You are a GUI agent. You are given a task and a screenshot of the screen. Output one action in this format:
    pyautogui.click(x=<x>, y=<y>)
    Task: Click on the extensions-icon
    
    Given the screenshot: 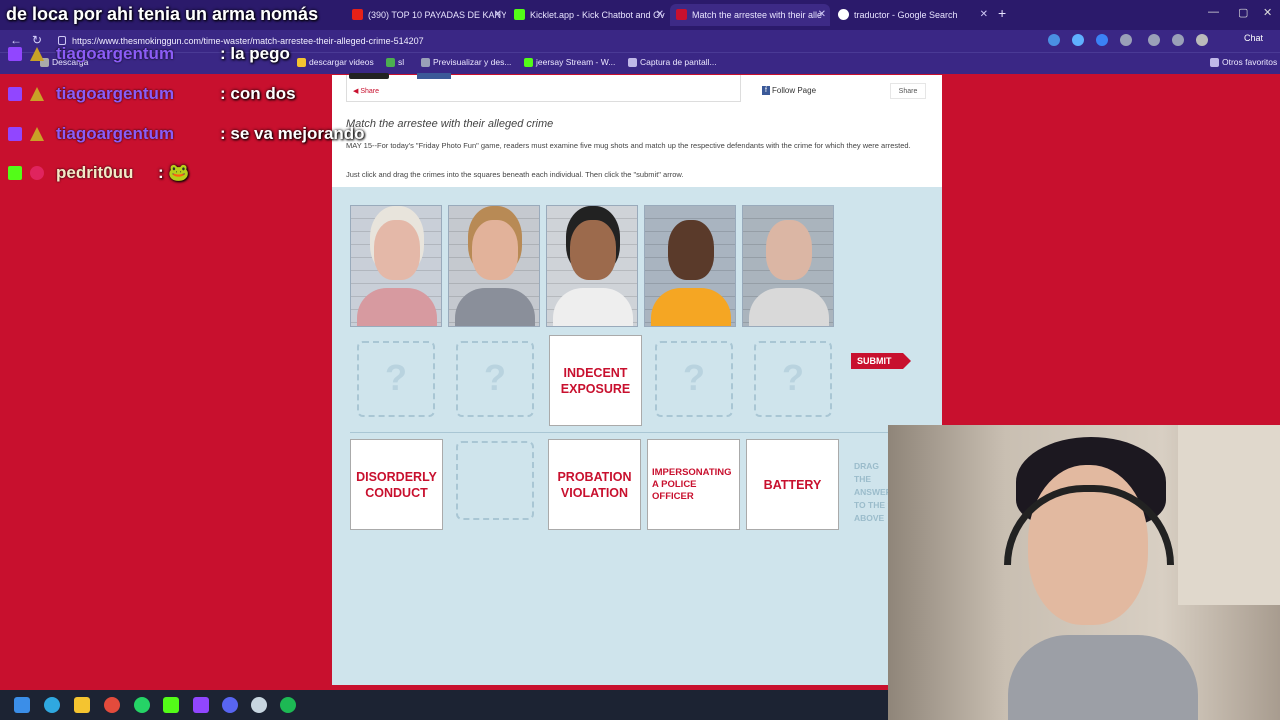 What is the action you would take?
    pyautogui.click(x=1154, y=40)
    